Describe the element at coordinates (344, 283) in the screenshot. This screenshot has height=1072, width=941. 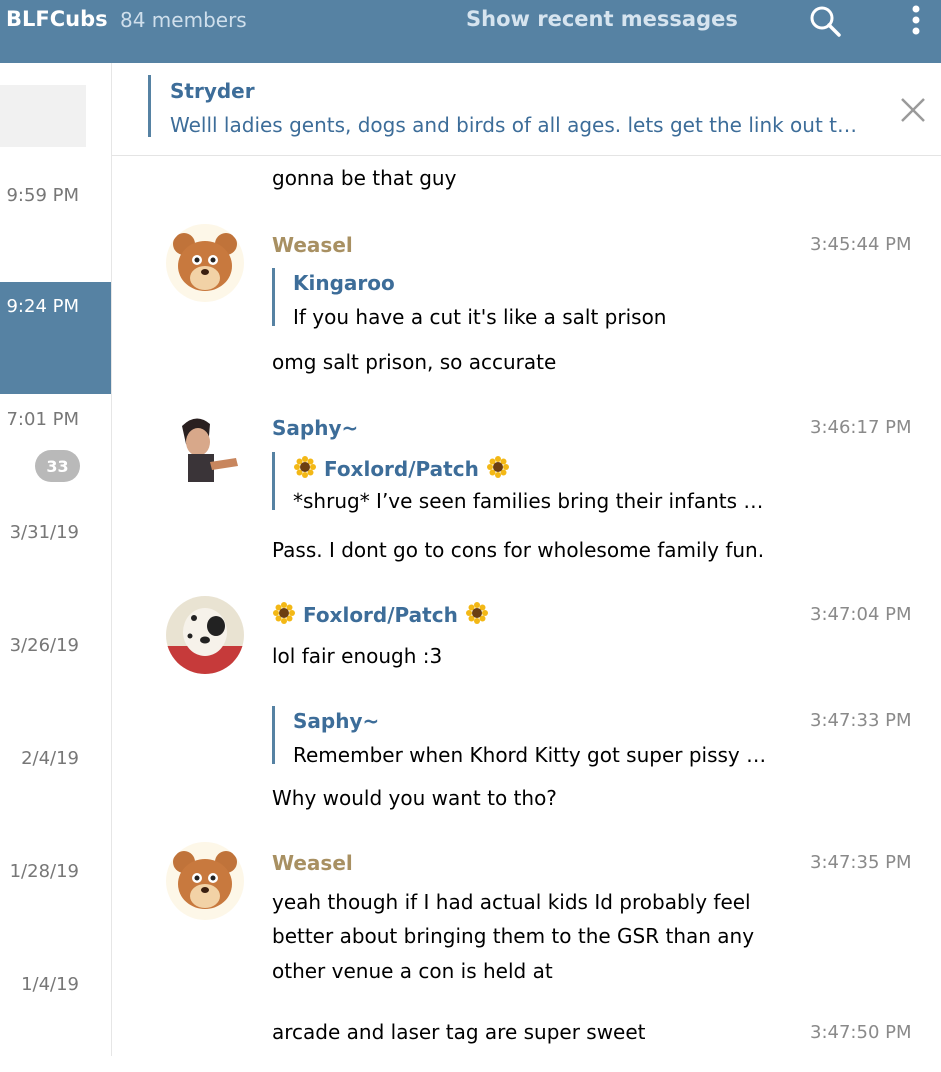
I see `reply-author: Kingaroo` at that location.